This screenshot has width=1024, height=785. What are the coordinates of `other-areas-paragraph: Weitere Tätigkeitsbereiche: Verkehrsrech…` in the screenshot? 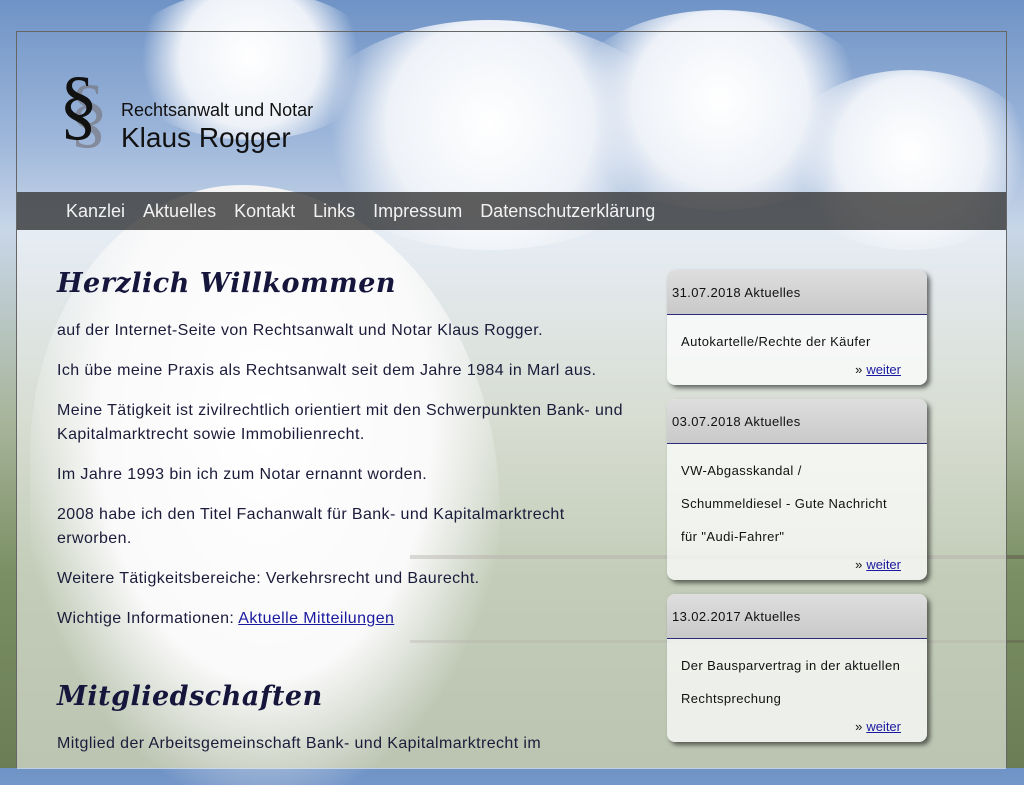 It's located at (268, 578).